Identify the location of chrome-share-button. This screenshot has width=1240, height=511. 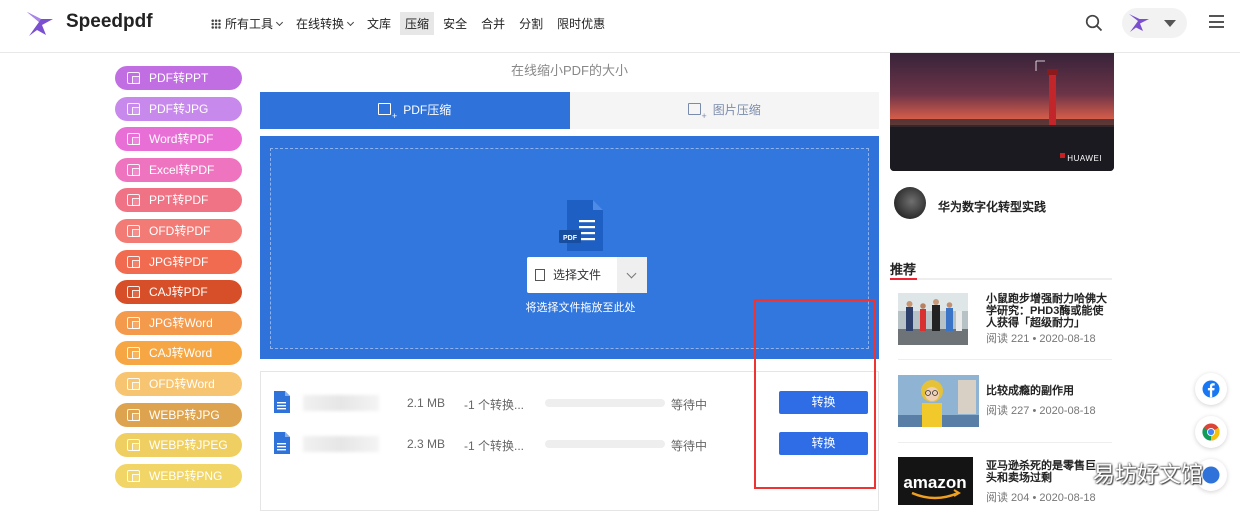
(1211, 432).